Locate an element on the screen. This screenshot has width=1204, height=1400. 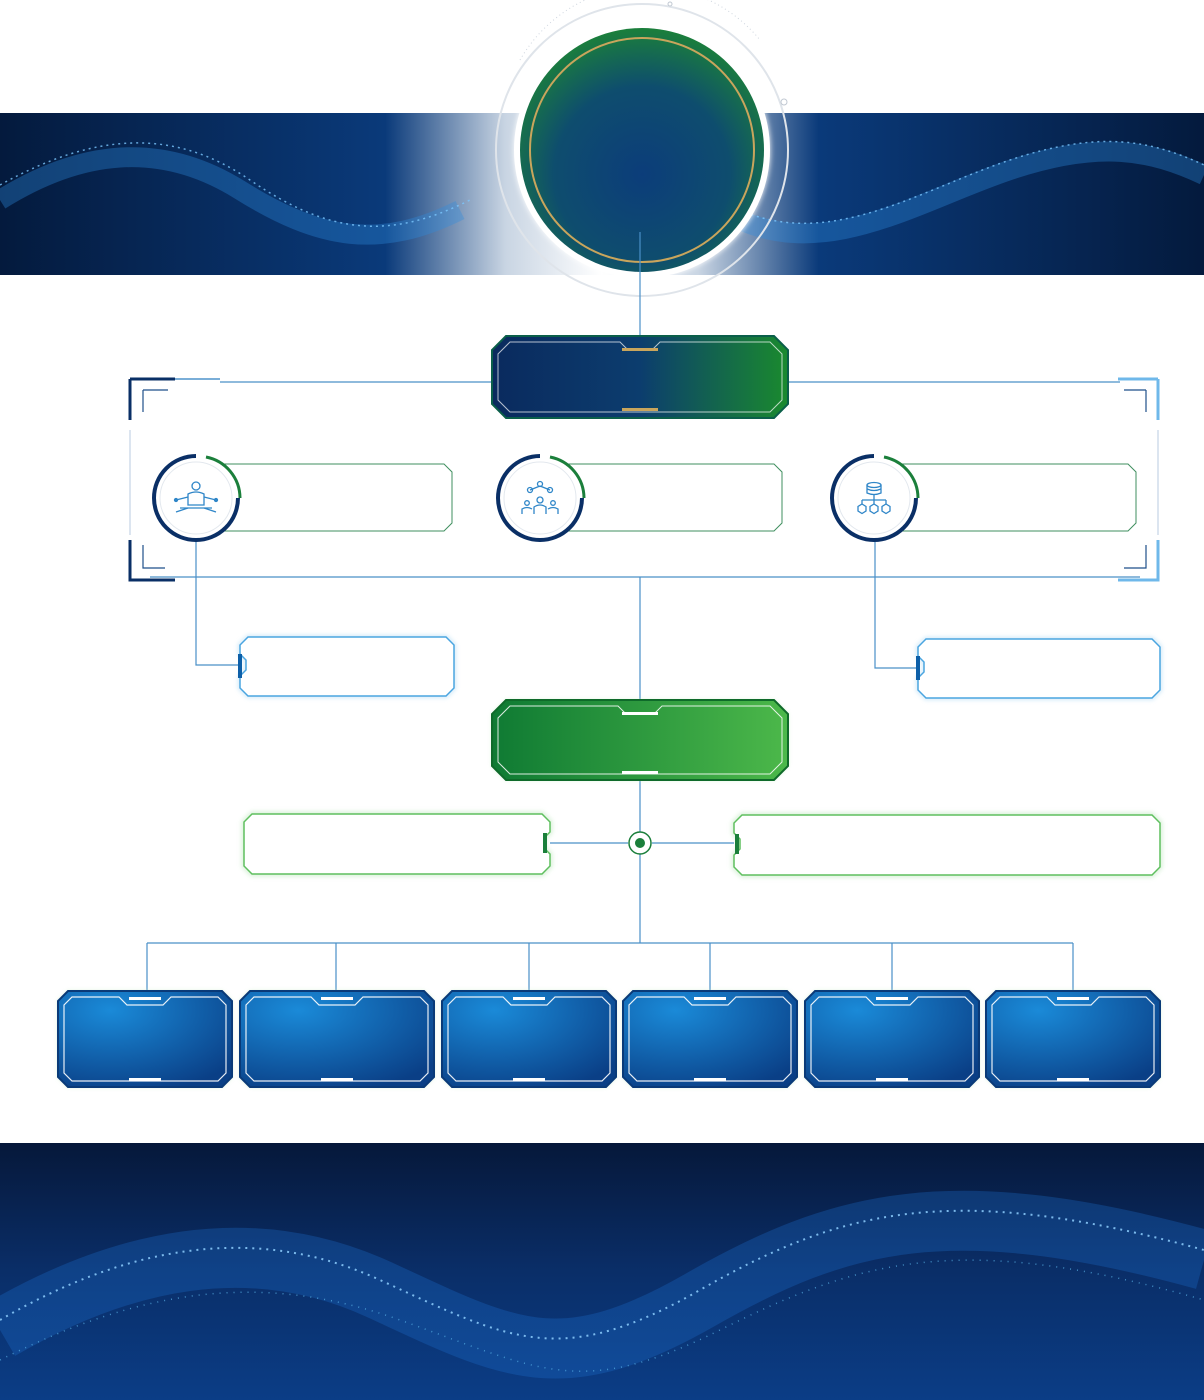
sub-box-left is located at coordinates (347, 666).